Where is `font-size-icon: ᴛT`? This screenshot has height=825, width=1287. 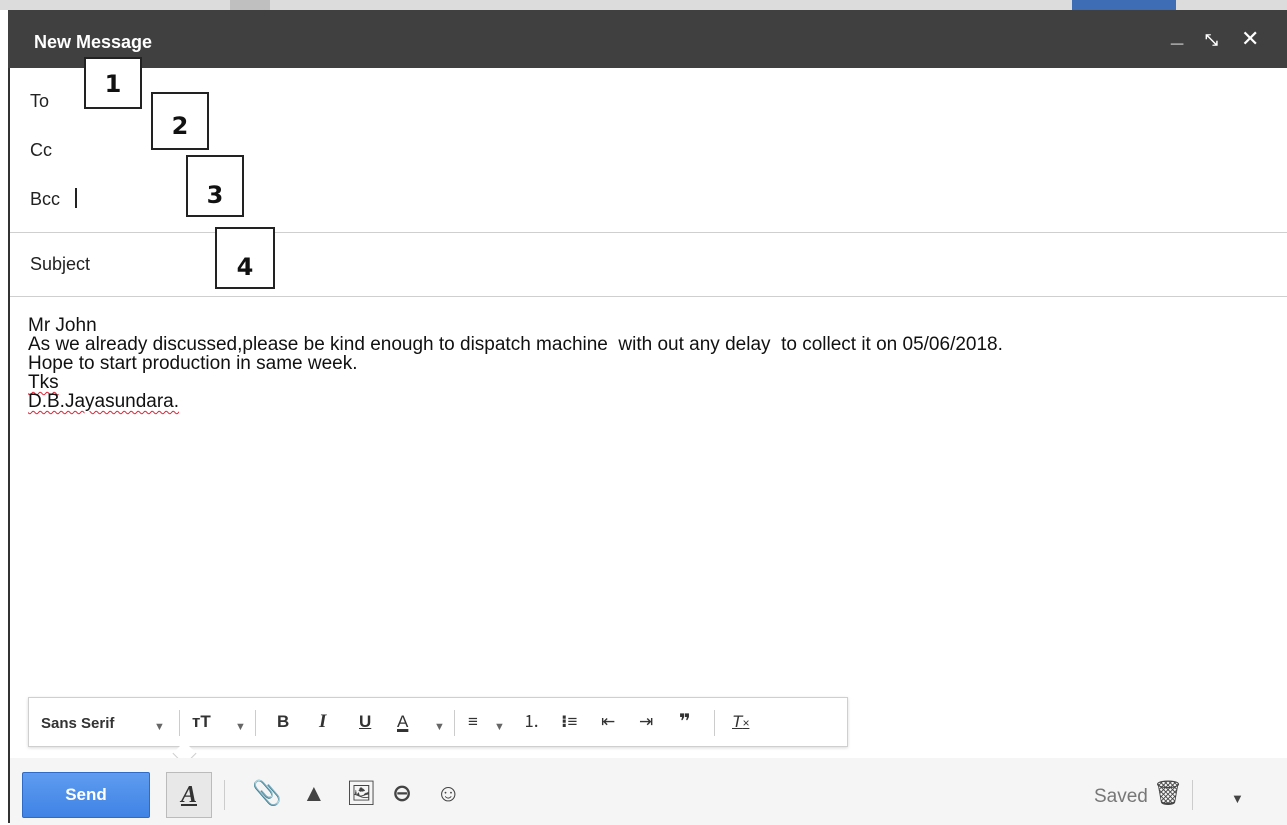
font-size-icon: ᴛT is located at coordinates (201, 722).